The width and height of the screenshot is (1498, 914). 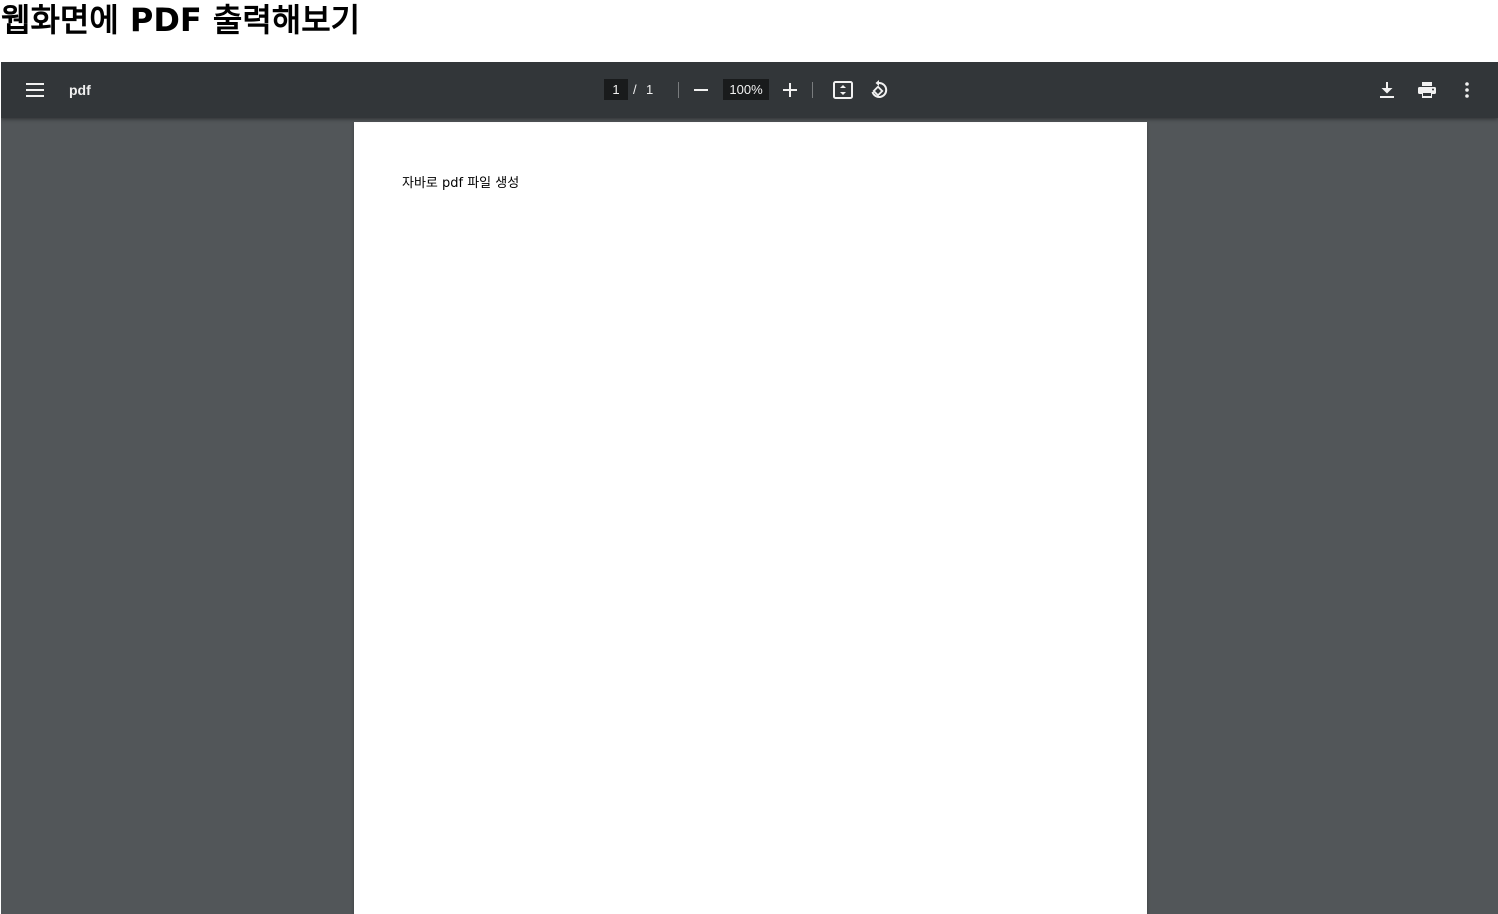 I want to click on zoom-in-button, so click(x=790, y=90).